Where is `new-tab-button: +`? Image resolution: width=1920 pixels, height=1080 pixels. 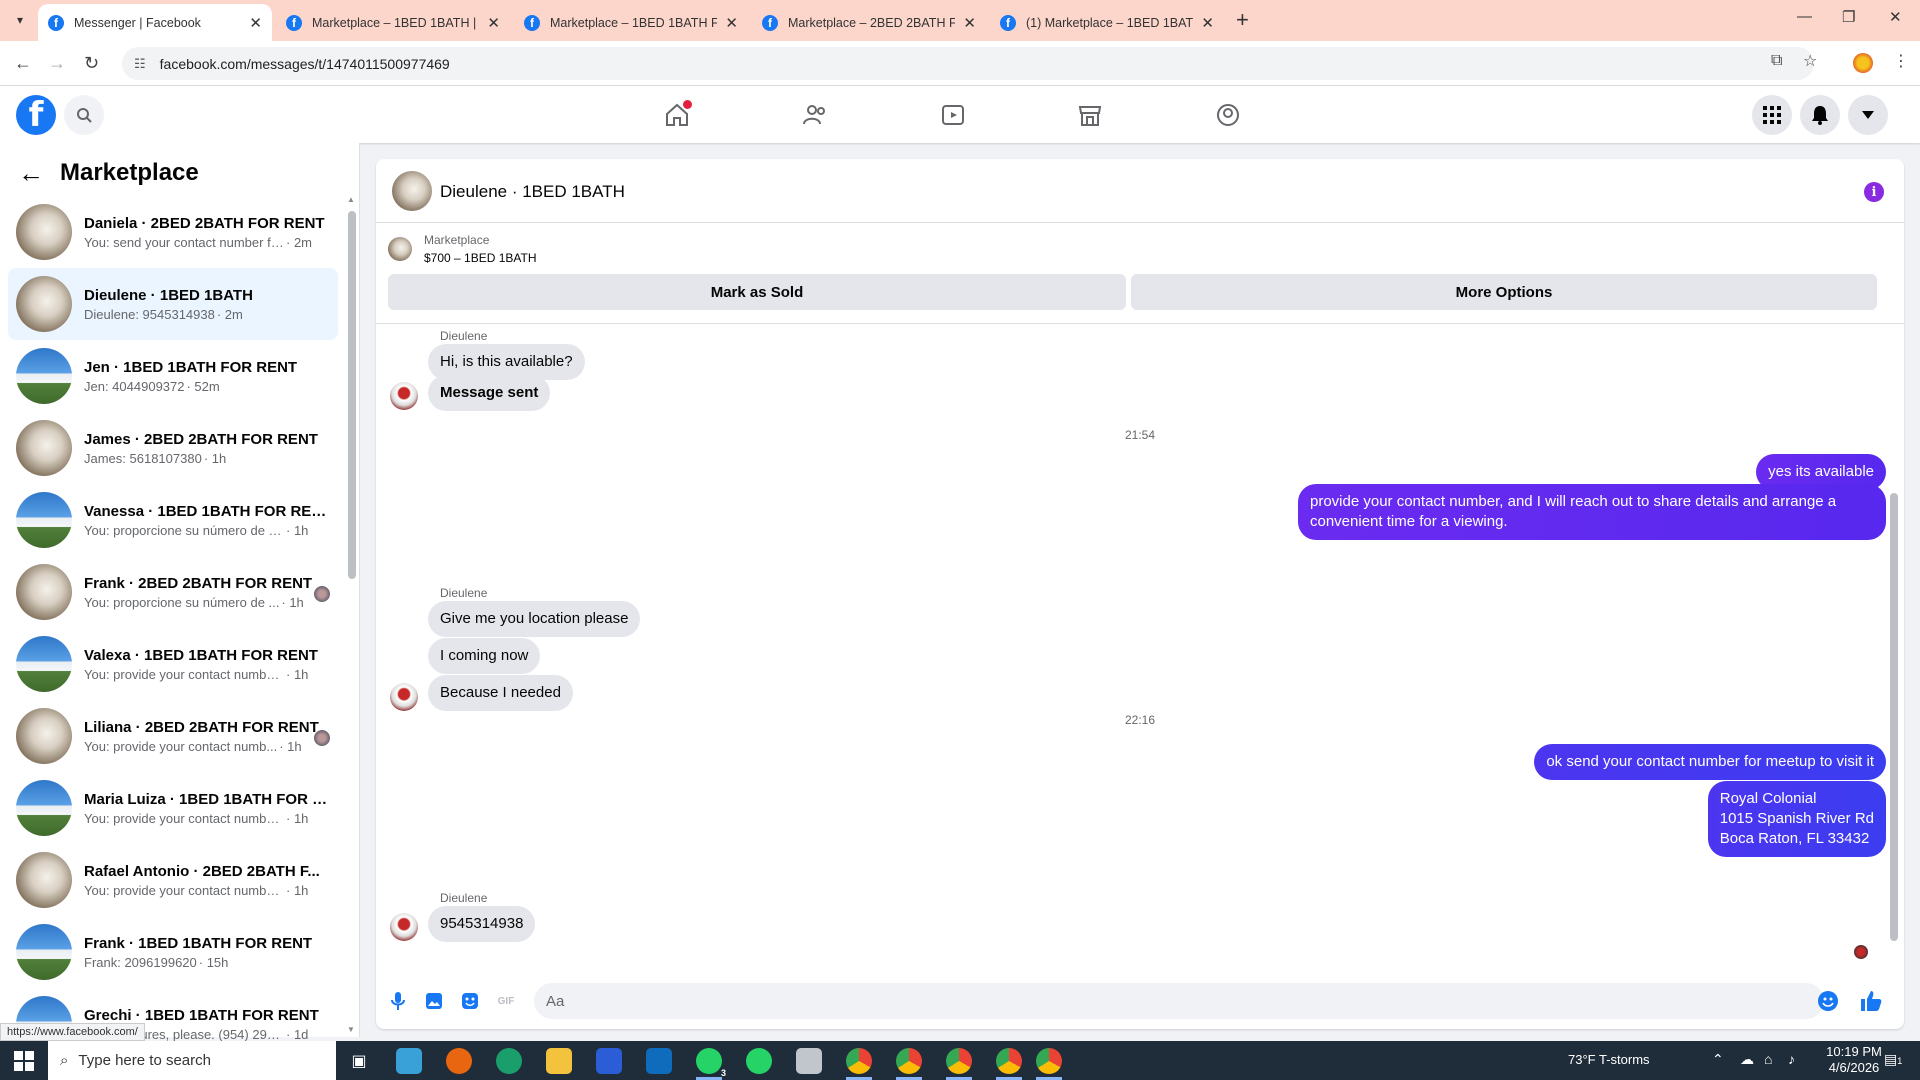 new-tab-button: + is located at coordinates (1242, 20).